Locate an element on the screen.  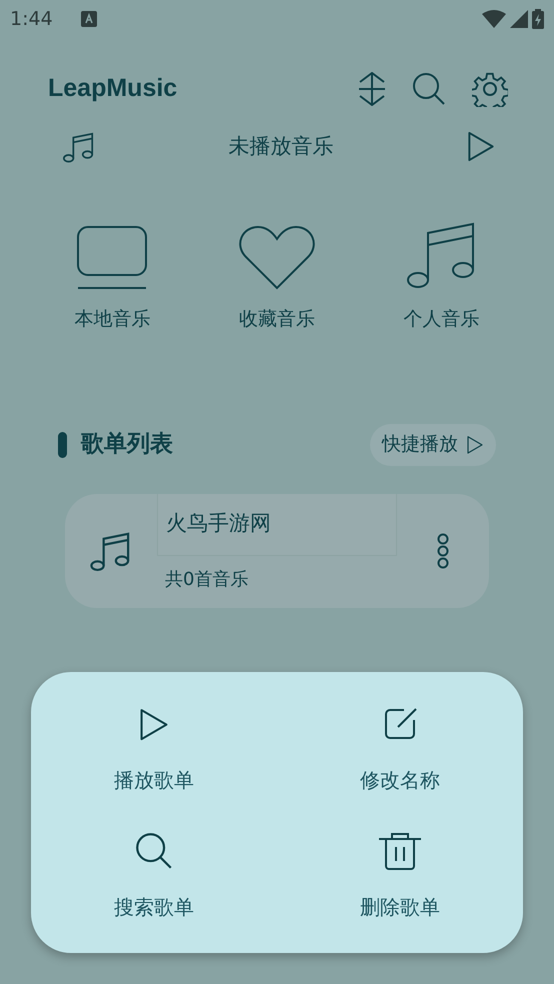
status-time: 1:44 is located at coordinates (31, 19).